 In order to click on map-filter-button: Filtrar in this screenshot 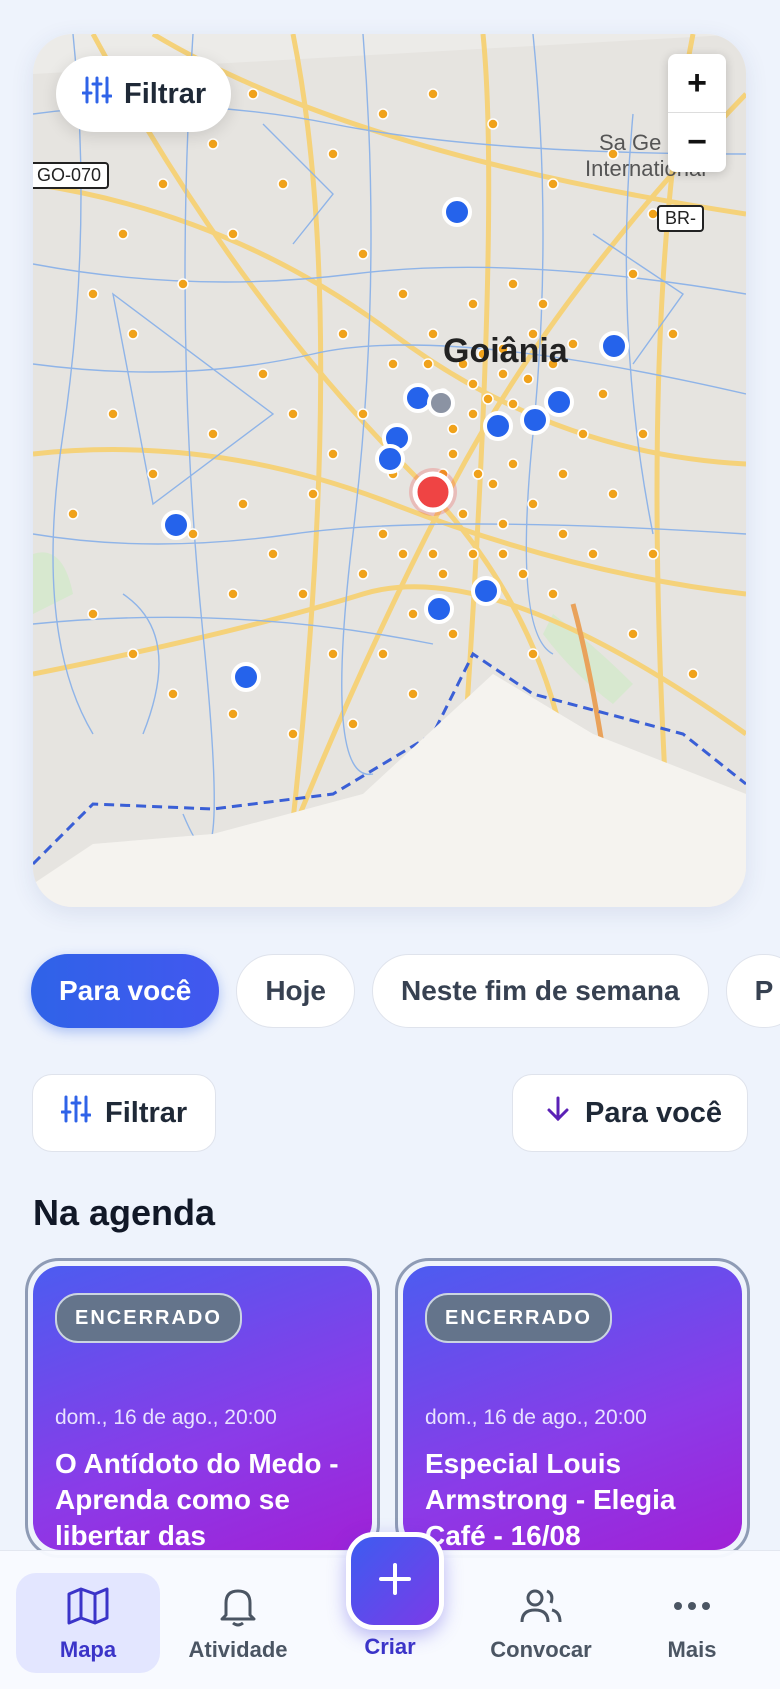, I will do `click(143, 94)`.